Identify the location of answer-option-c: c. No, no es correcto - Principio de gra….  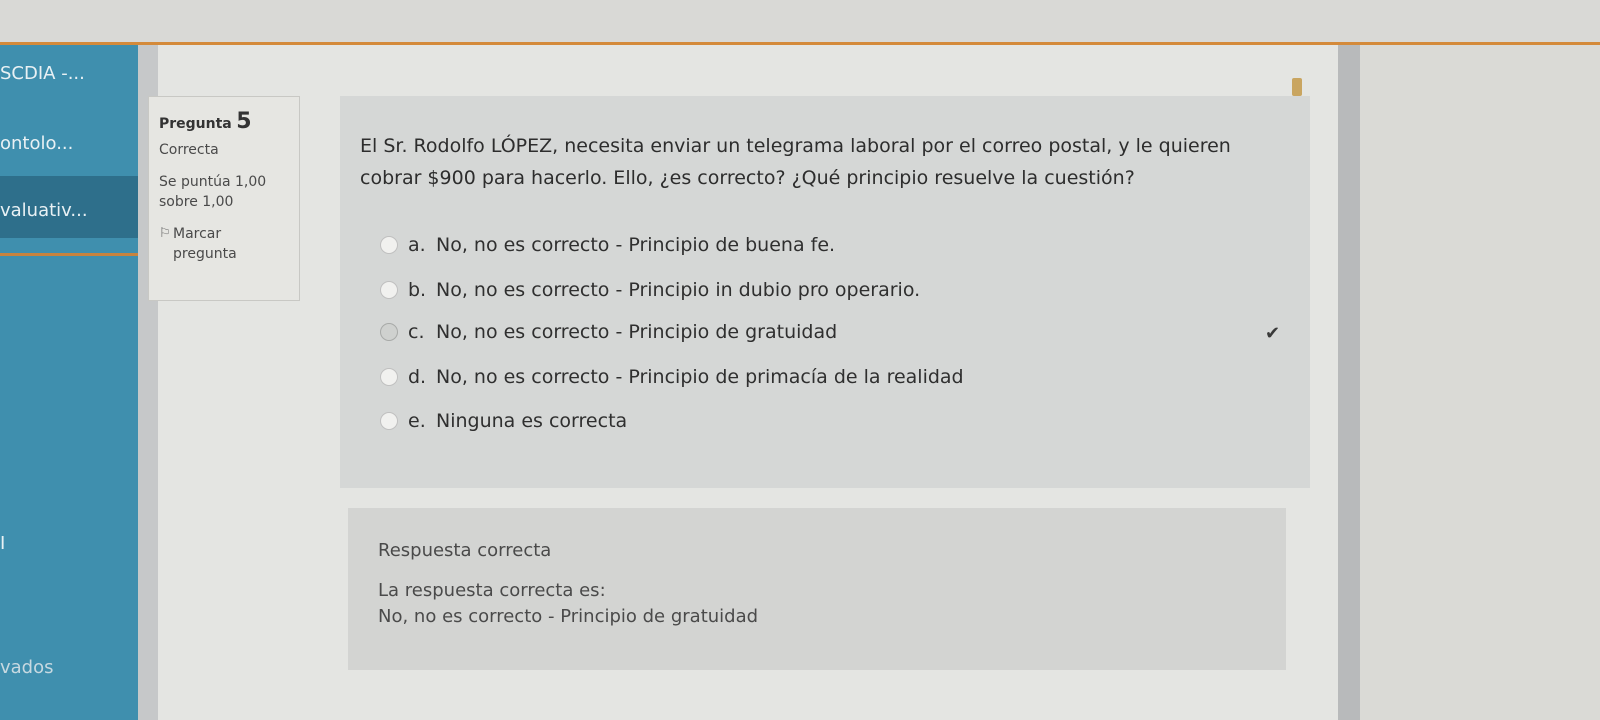
(608, 332).